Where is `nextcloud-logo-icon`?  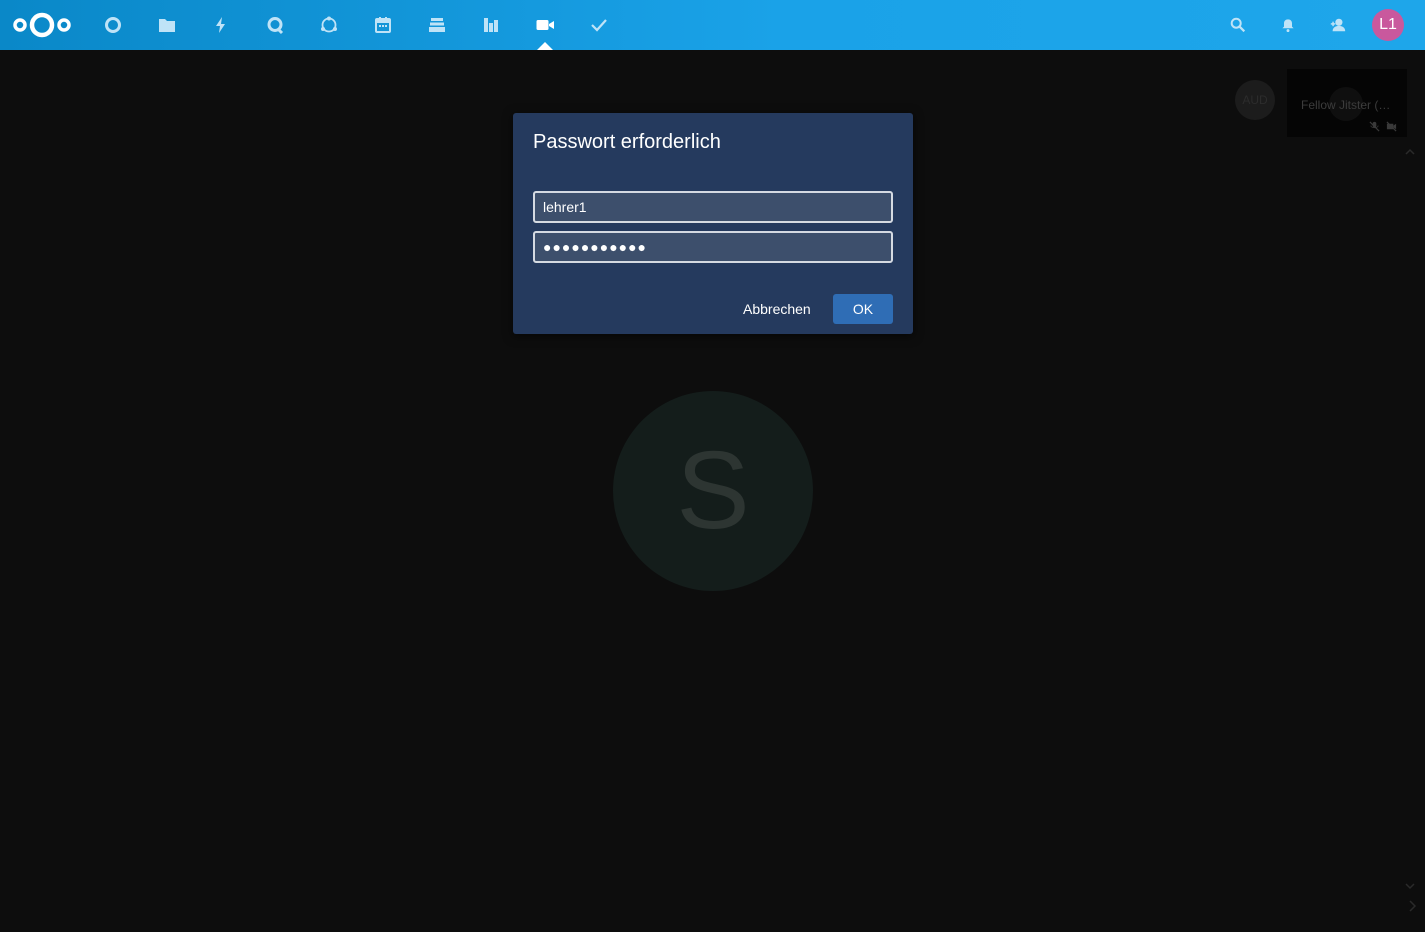
nextcloud-logo-icon is located at coordinates (43, 25).